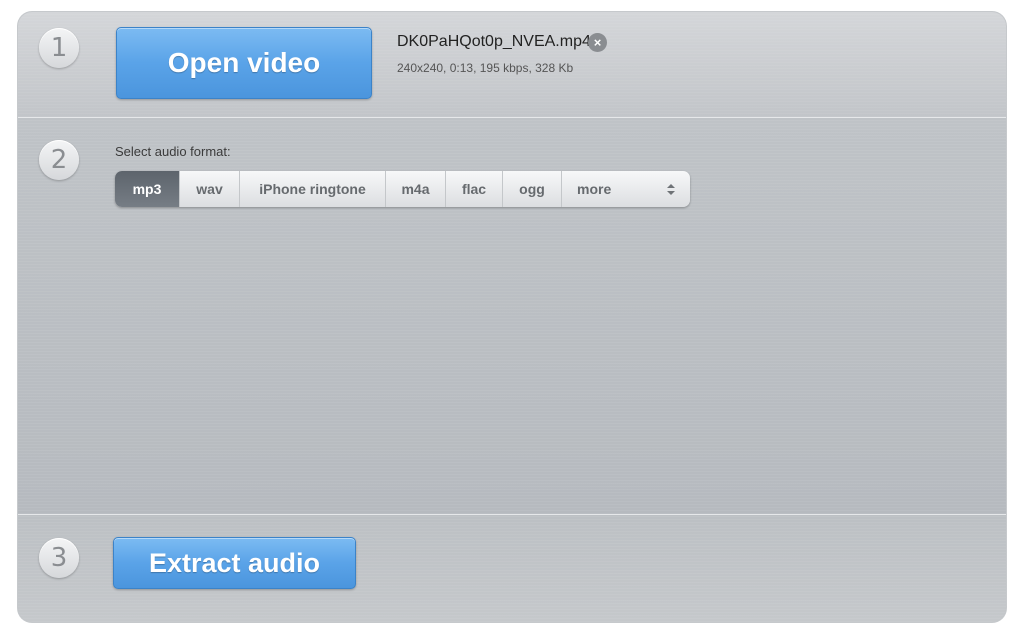 This screenshot has width=1011, height=623. I want to click on format-label: Select audio format:, so click(173, 151).